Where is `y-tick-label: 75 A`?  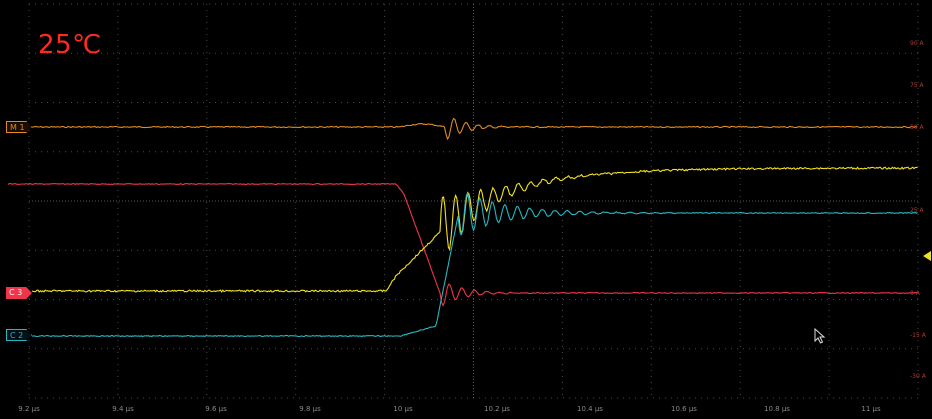
y-tick-label: 75 A is located at coordinates (917, 85).